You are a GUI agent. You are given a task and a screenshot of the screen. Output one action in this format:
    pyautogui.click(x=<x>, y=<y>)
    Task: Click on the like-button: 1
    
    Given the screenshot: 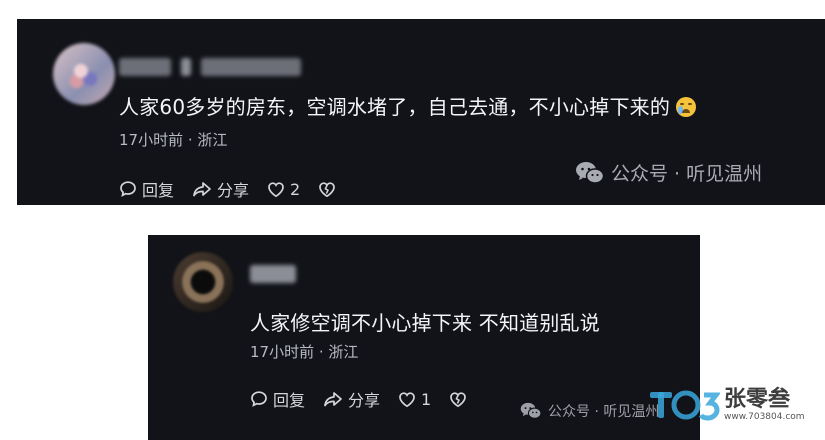 What is the action you would take?
    pyautogui.click(x=414, y=399)
    